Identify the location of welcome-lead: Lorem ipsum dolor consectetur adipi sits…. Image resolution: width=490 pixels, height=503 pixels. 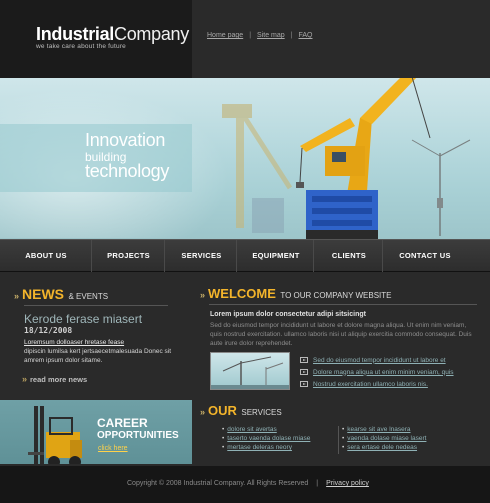
(288, 314).